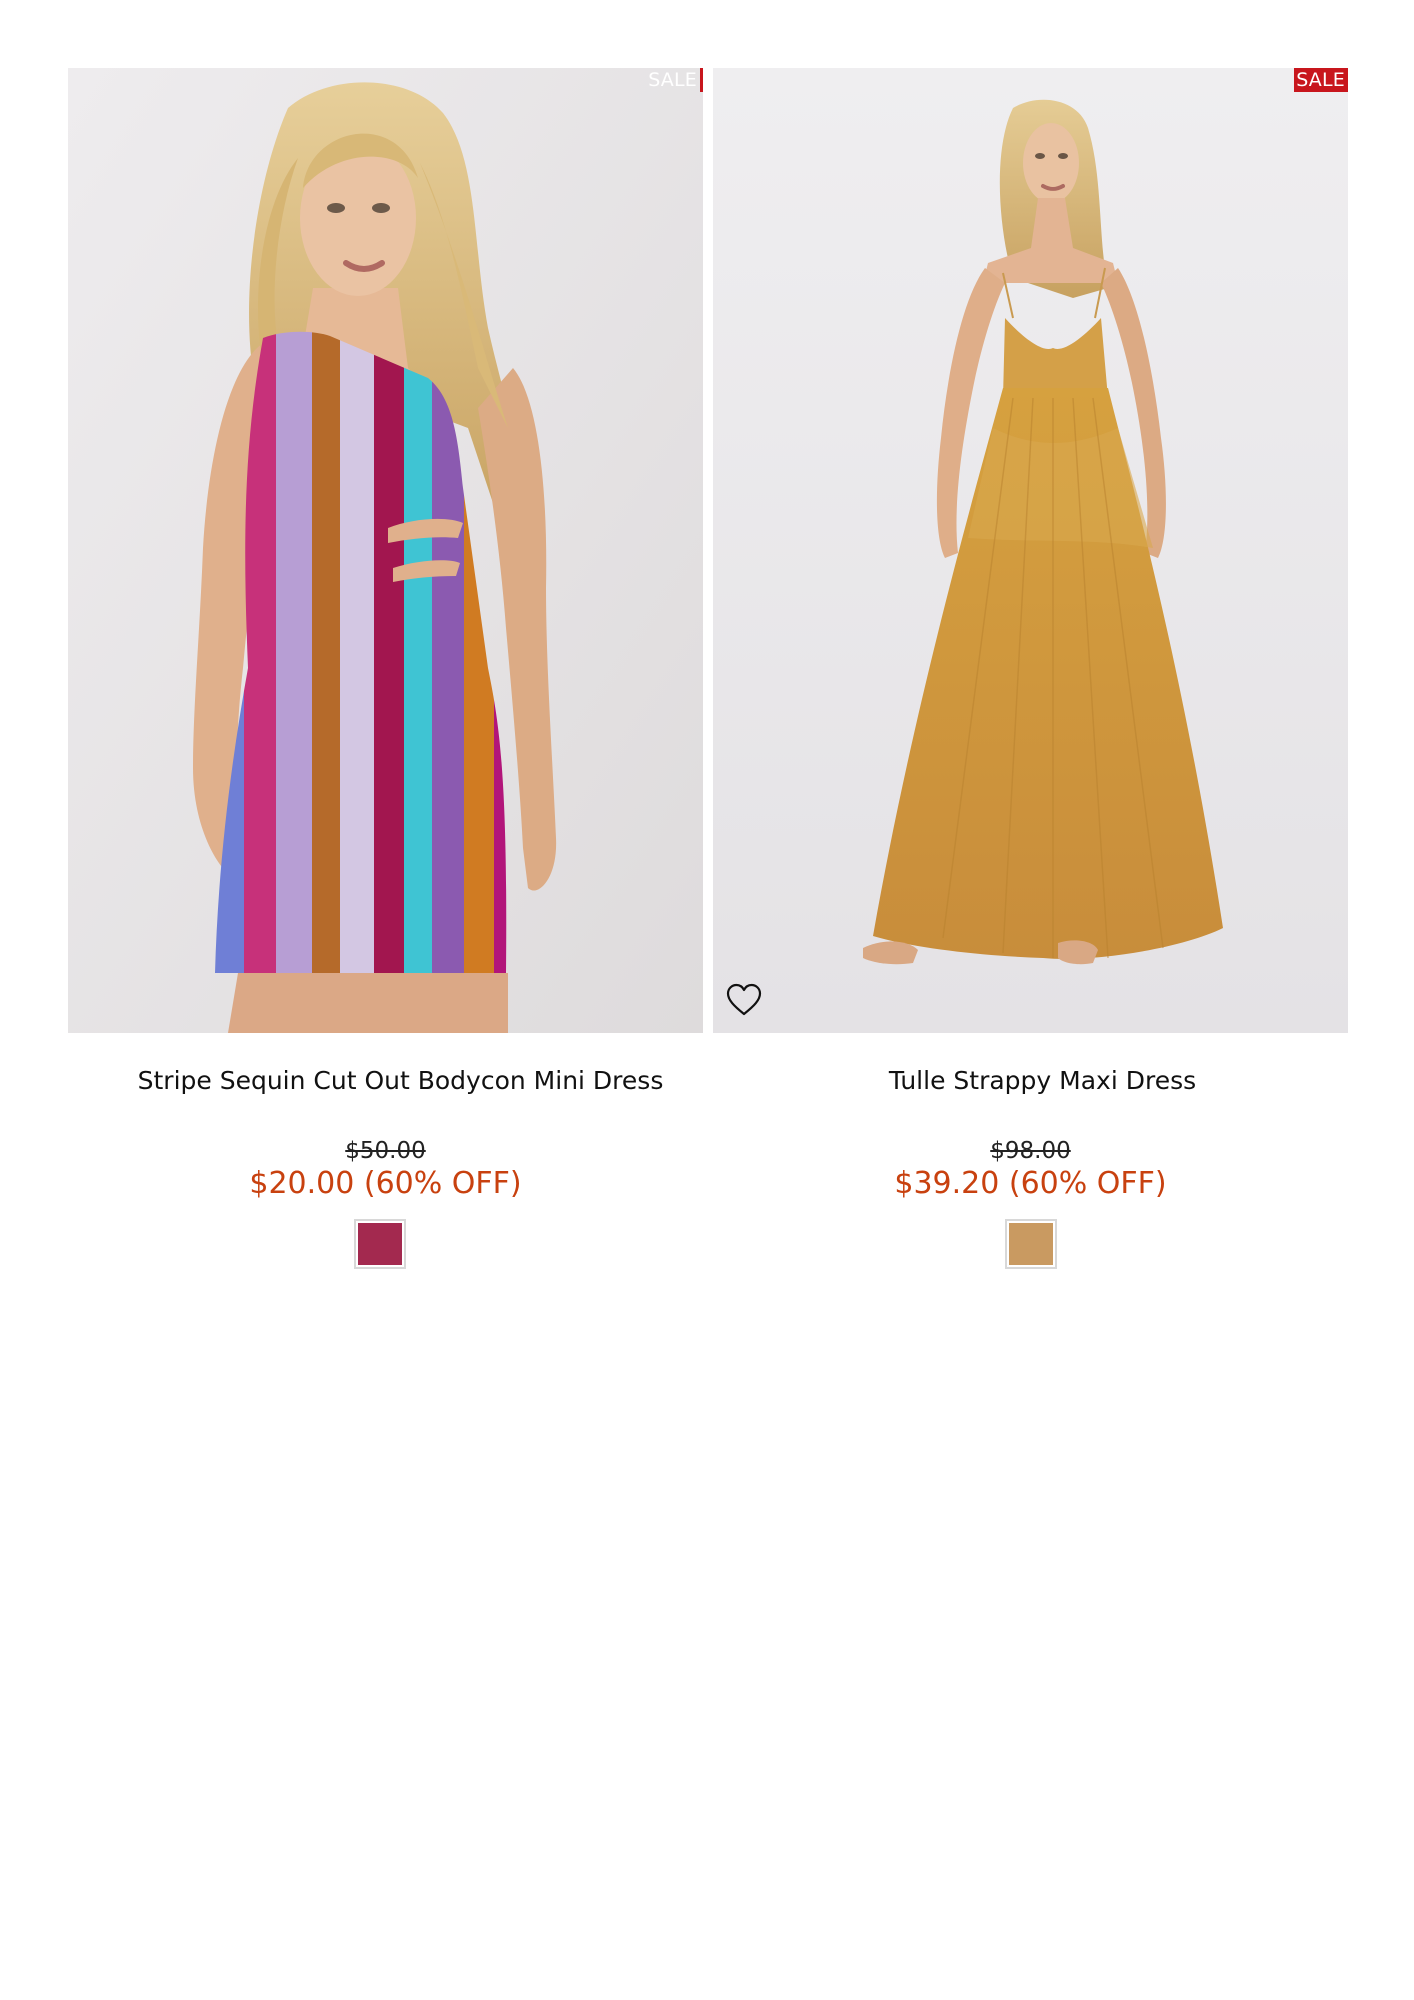 The image size is (1414, 2000). I want to click on sale-price: $20.00 (60% OFF), so click(385, 1183).